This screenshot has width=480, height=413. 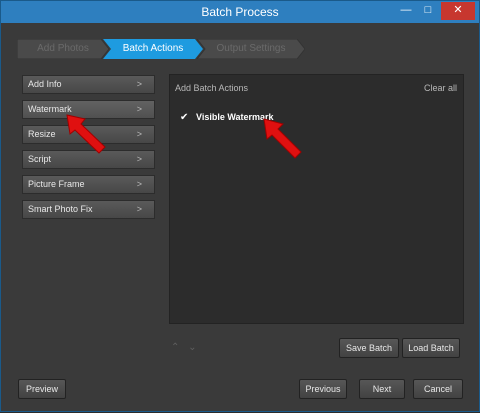 What do you see at coordinates (185, 118) in the screenshot?
I see `checkmark-icon: ✔` at bounding box center [185, 118].